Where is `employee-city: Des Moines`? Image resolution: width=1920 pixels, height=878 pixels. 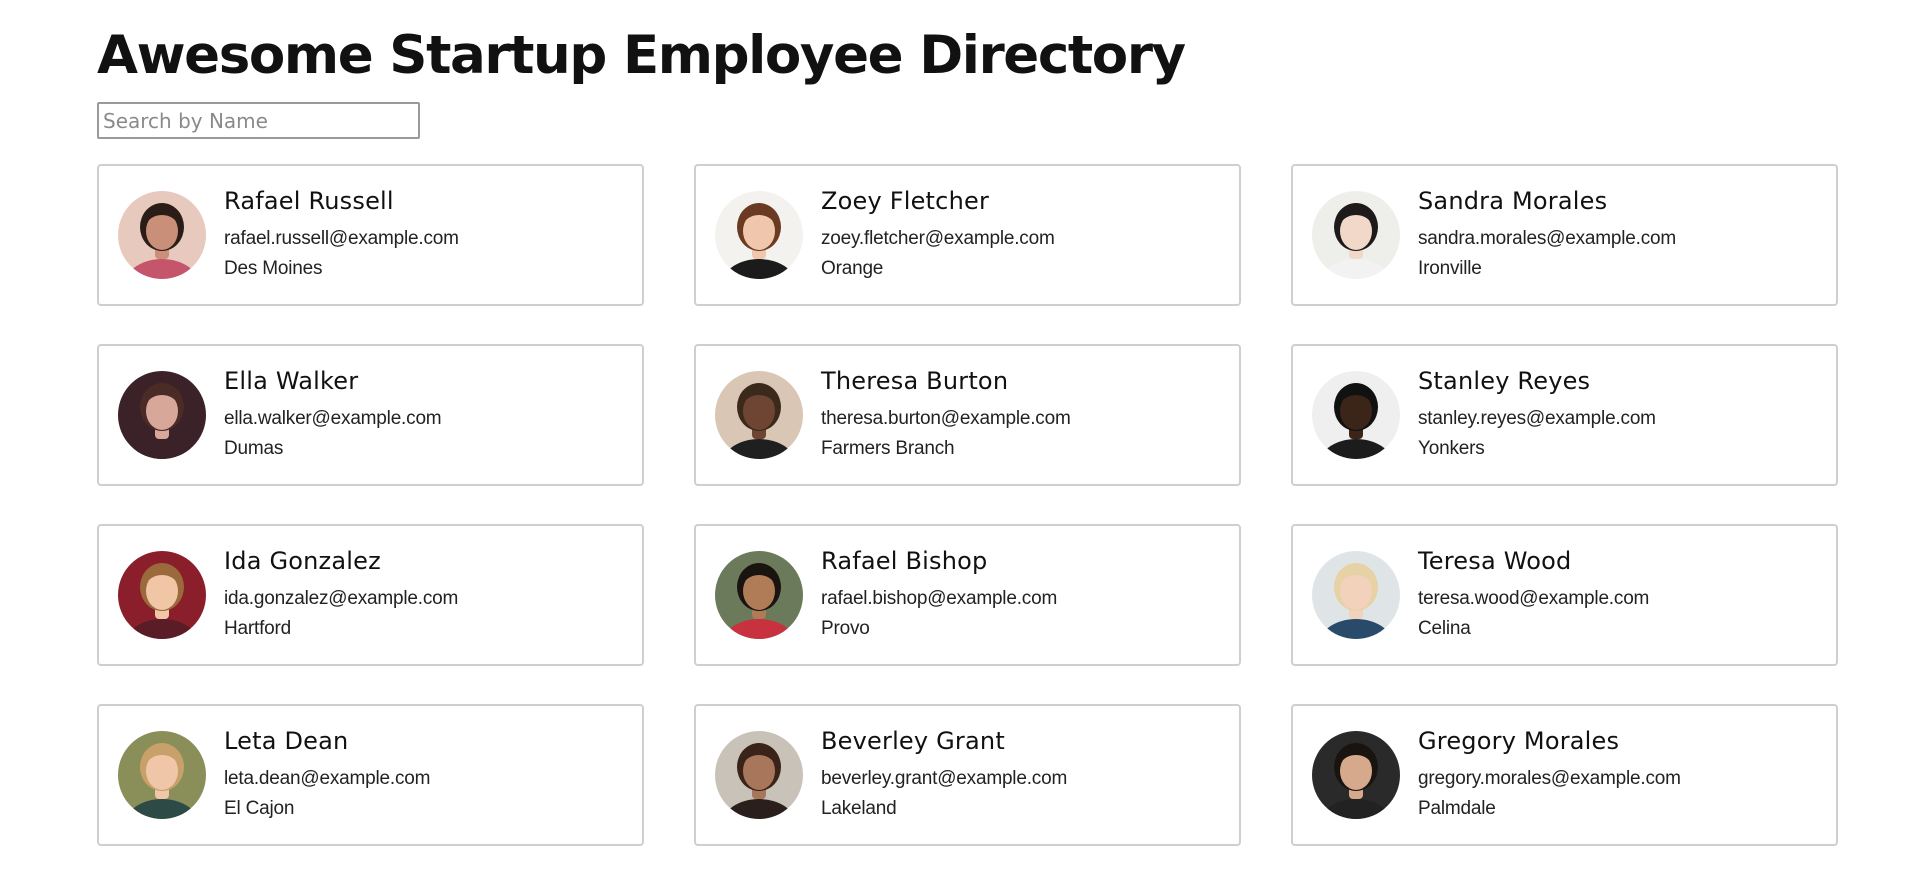
employee-city: Des Moines is located at coordinates (273, 268).